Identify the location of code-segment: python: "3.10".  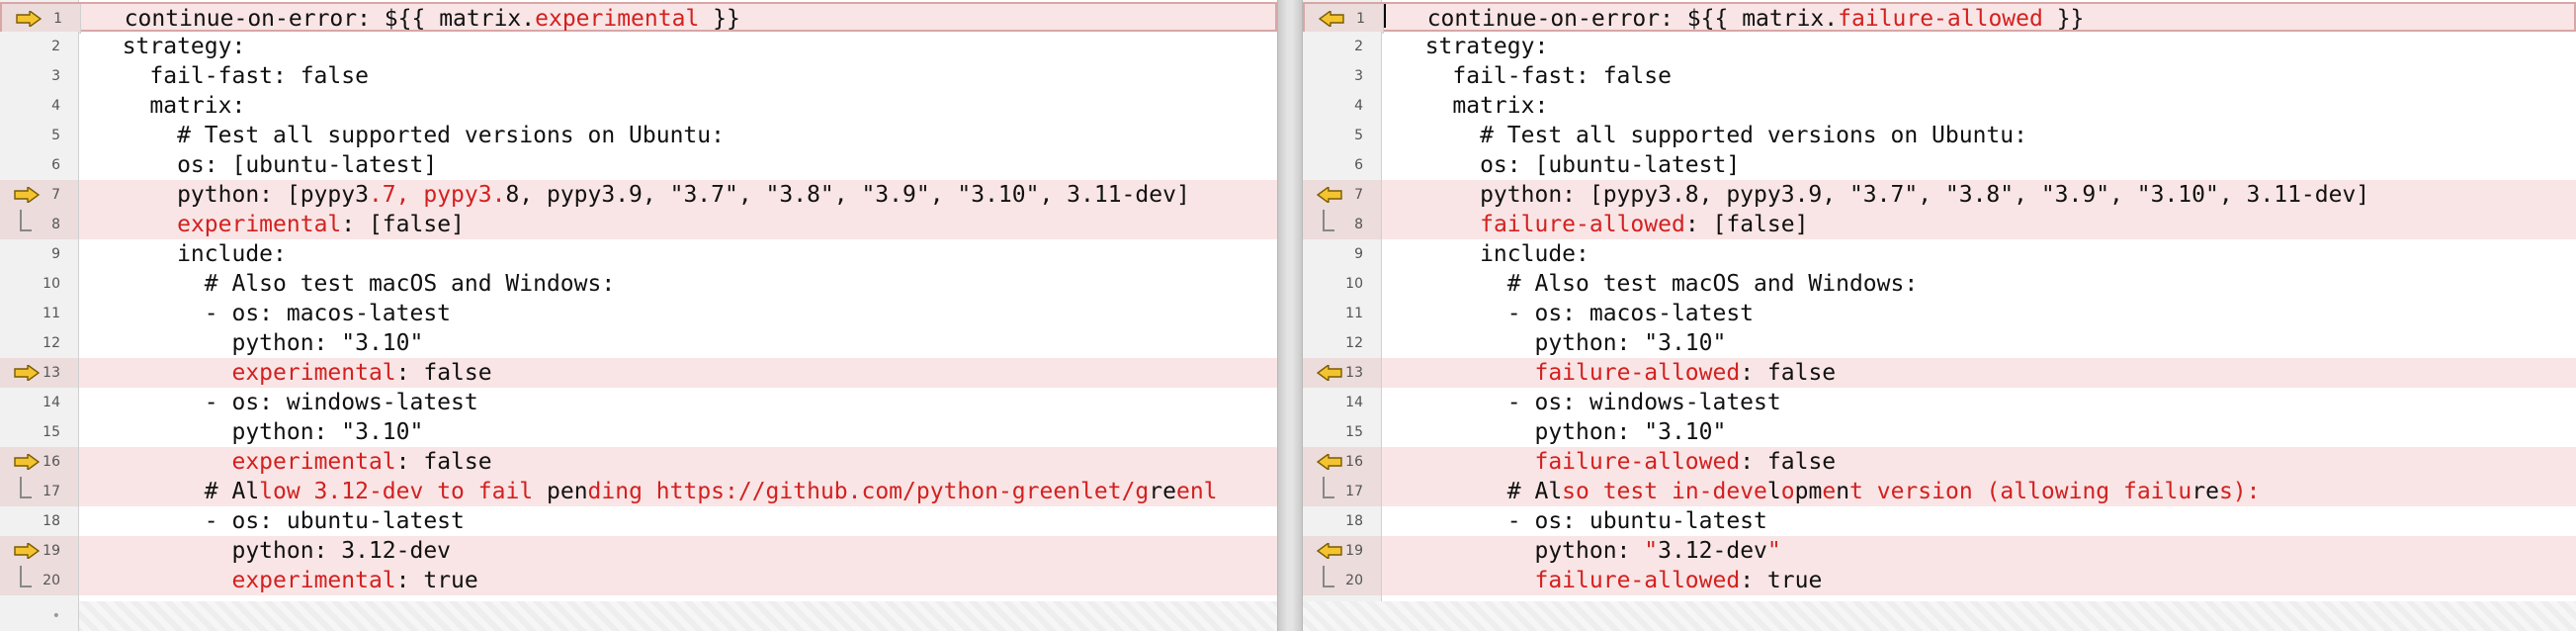
(259, 343).